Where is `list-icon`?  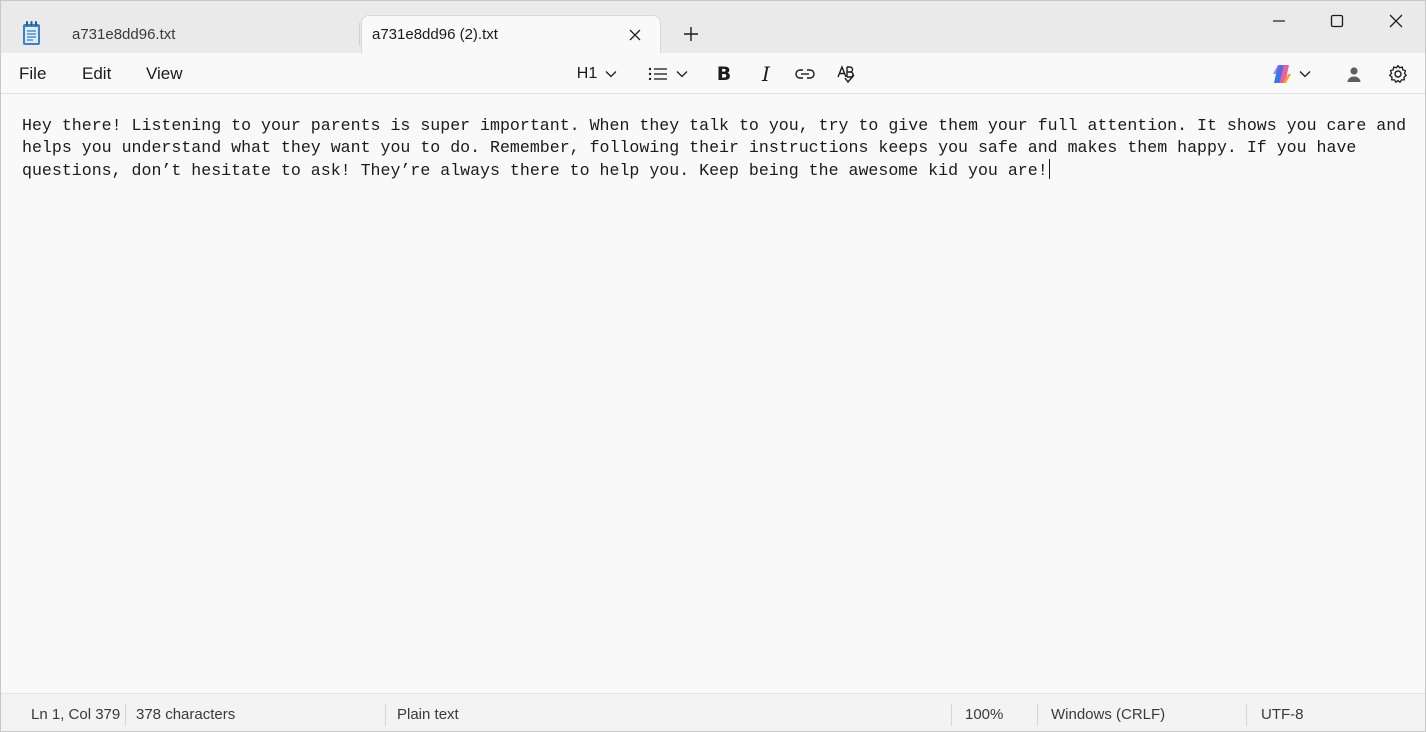 list-icon is located at coordinates (657, 74).